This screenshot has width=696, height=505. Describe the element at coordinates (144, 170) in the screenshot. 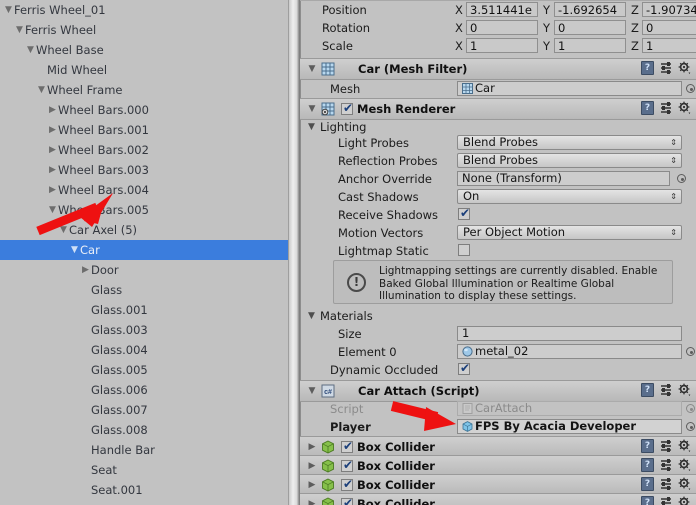

I see `hierarchy-row: ▶ Wheel Bars.003` at that location.